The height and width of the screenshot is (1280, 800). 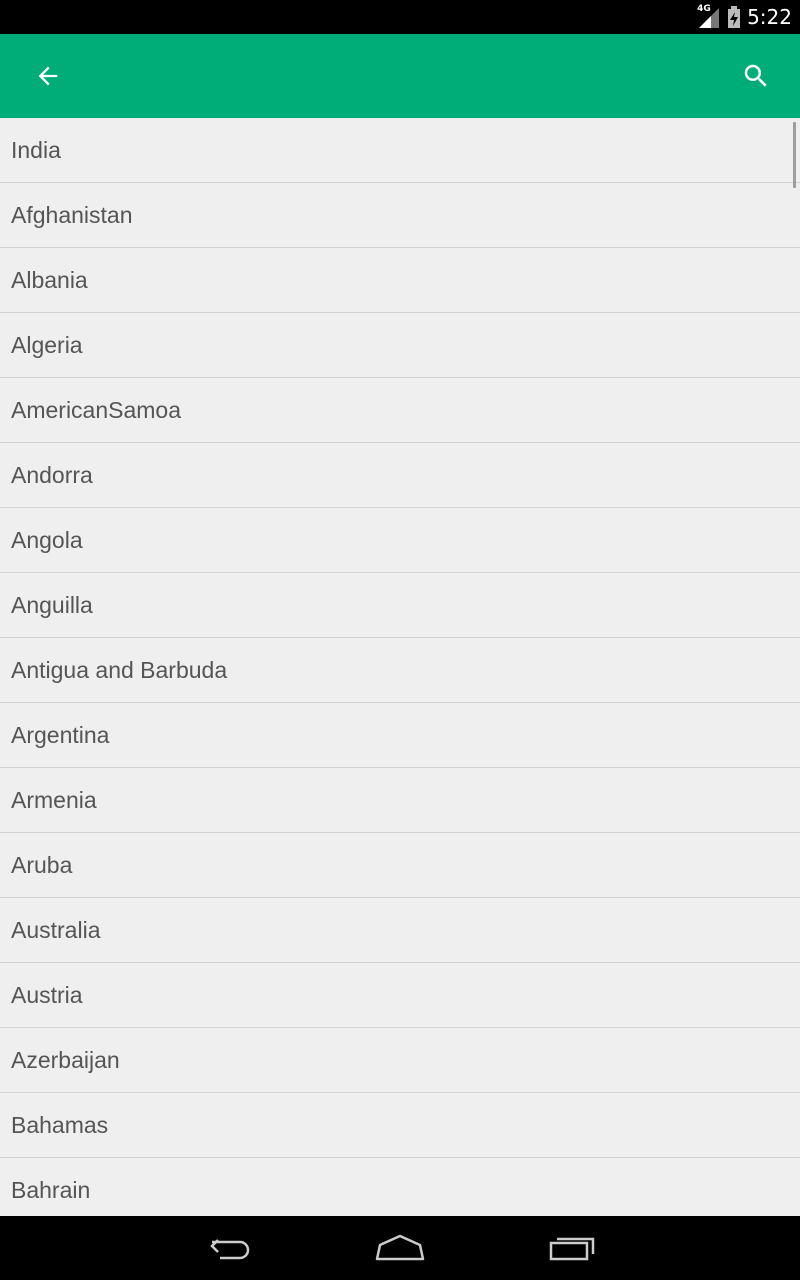 What do you see at coordinates (744, 17) in the screenshot?
I see `status-icons: 4G 5:22` at bounding box center [744, 17].